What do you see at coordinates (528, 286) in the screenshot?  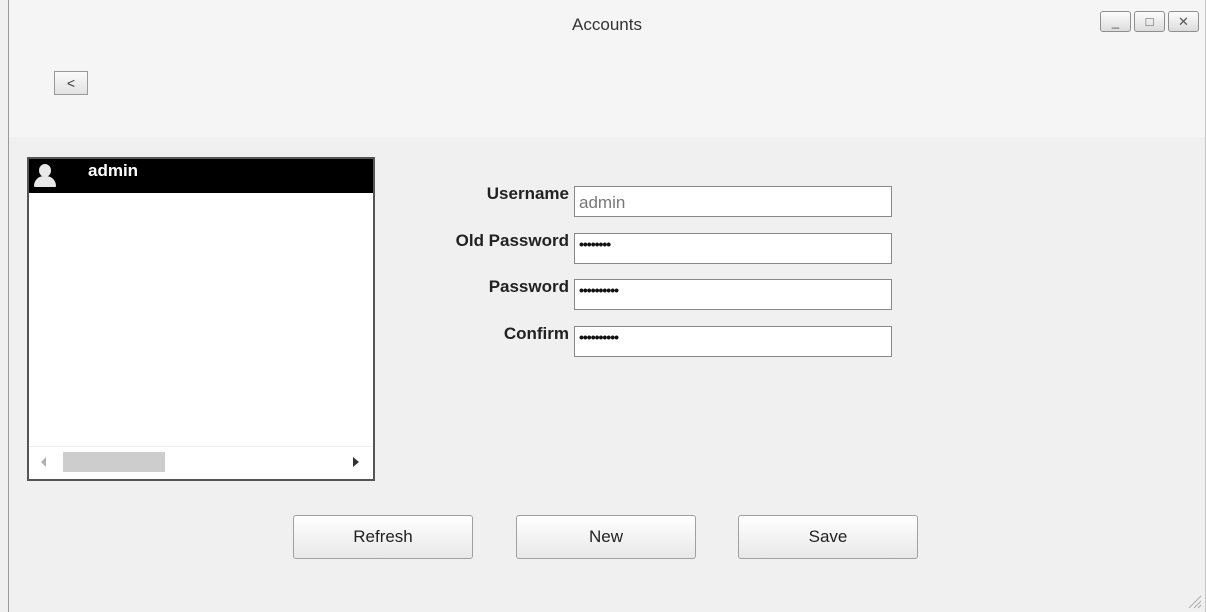 I see `password-label: Password` at bounding box center [528, 286].